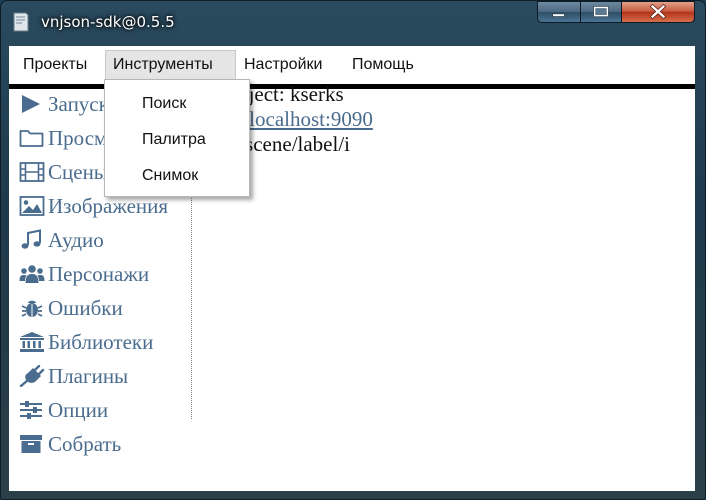  I want to click on close-icon, so click(658, 11).